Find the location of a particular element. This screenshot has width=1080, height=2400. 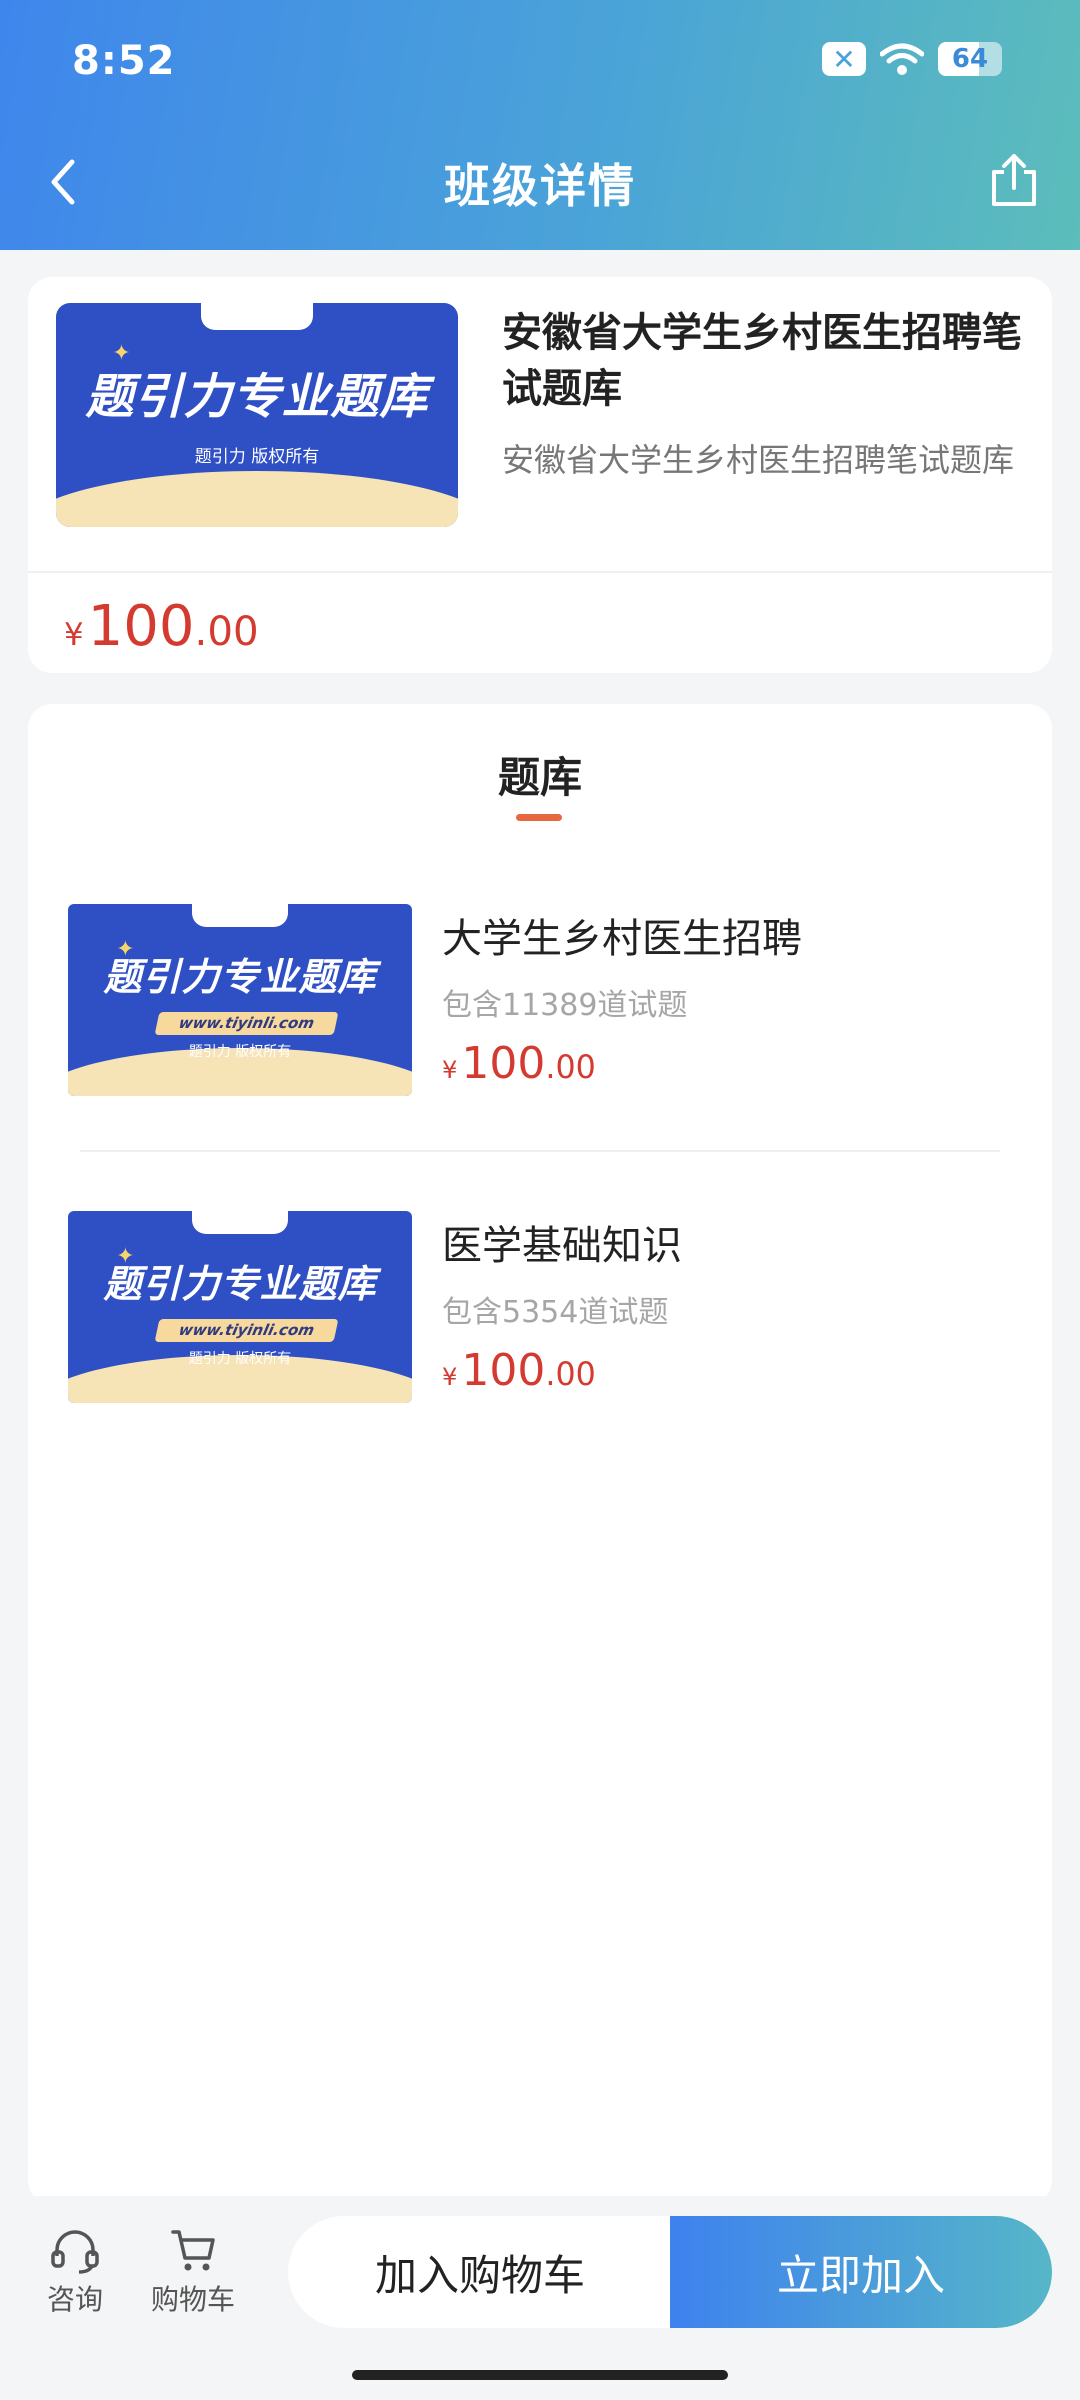

page-title: 班级详情 is located at coordinates (540, 186).